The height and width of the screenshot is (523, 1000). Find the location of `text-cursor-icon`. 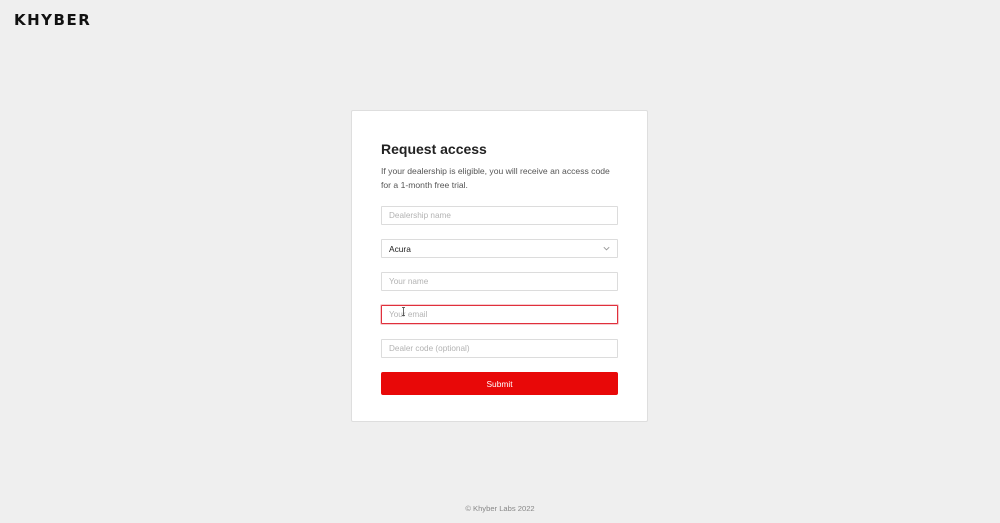

text-cursor-icon is located at coordinates (403, 311).